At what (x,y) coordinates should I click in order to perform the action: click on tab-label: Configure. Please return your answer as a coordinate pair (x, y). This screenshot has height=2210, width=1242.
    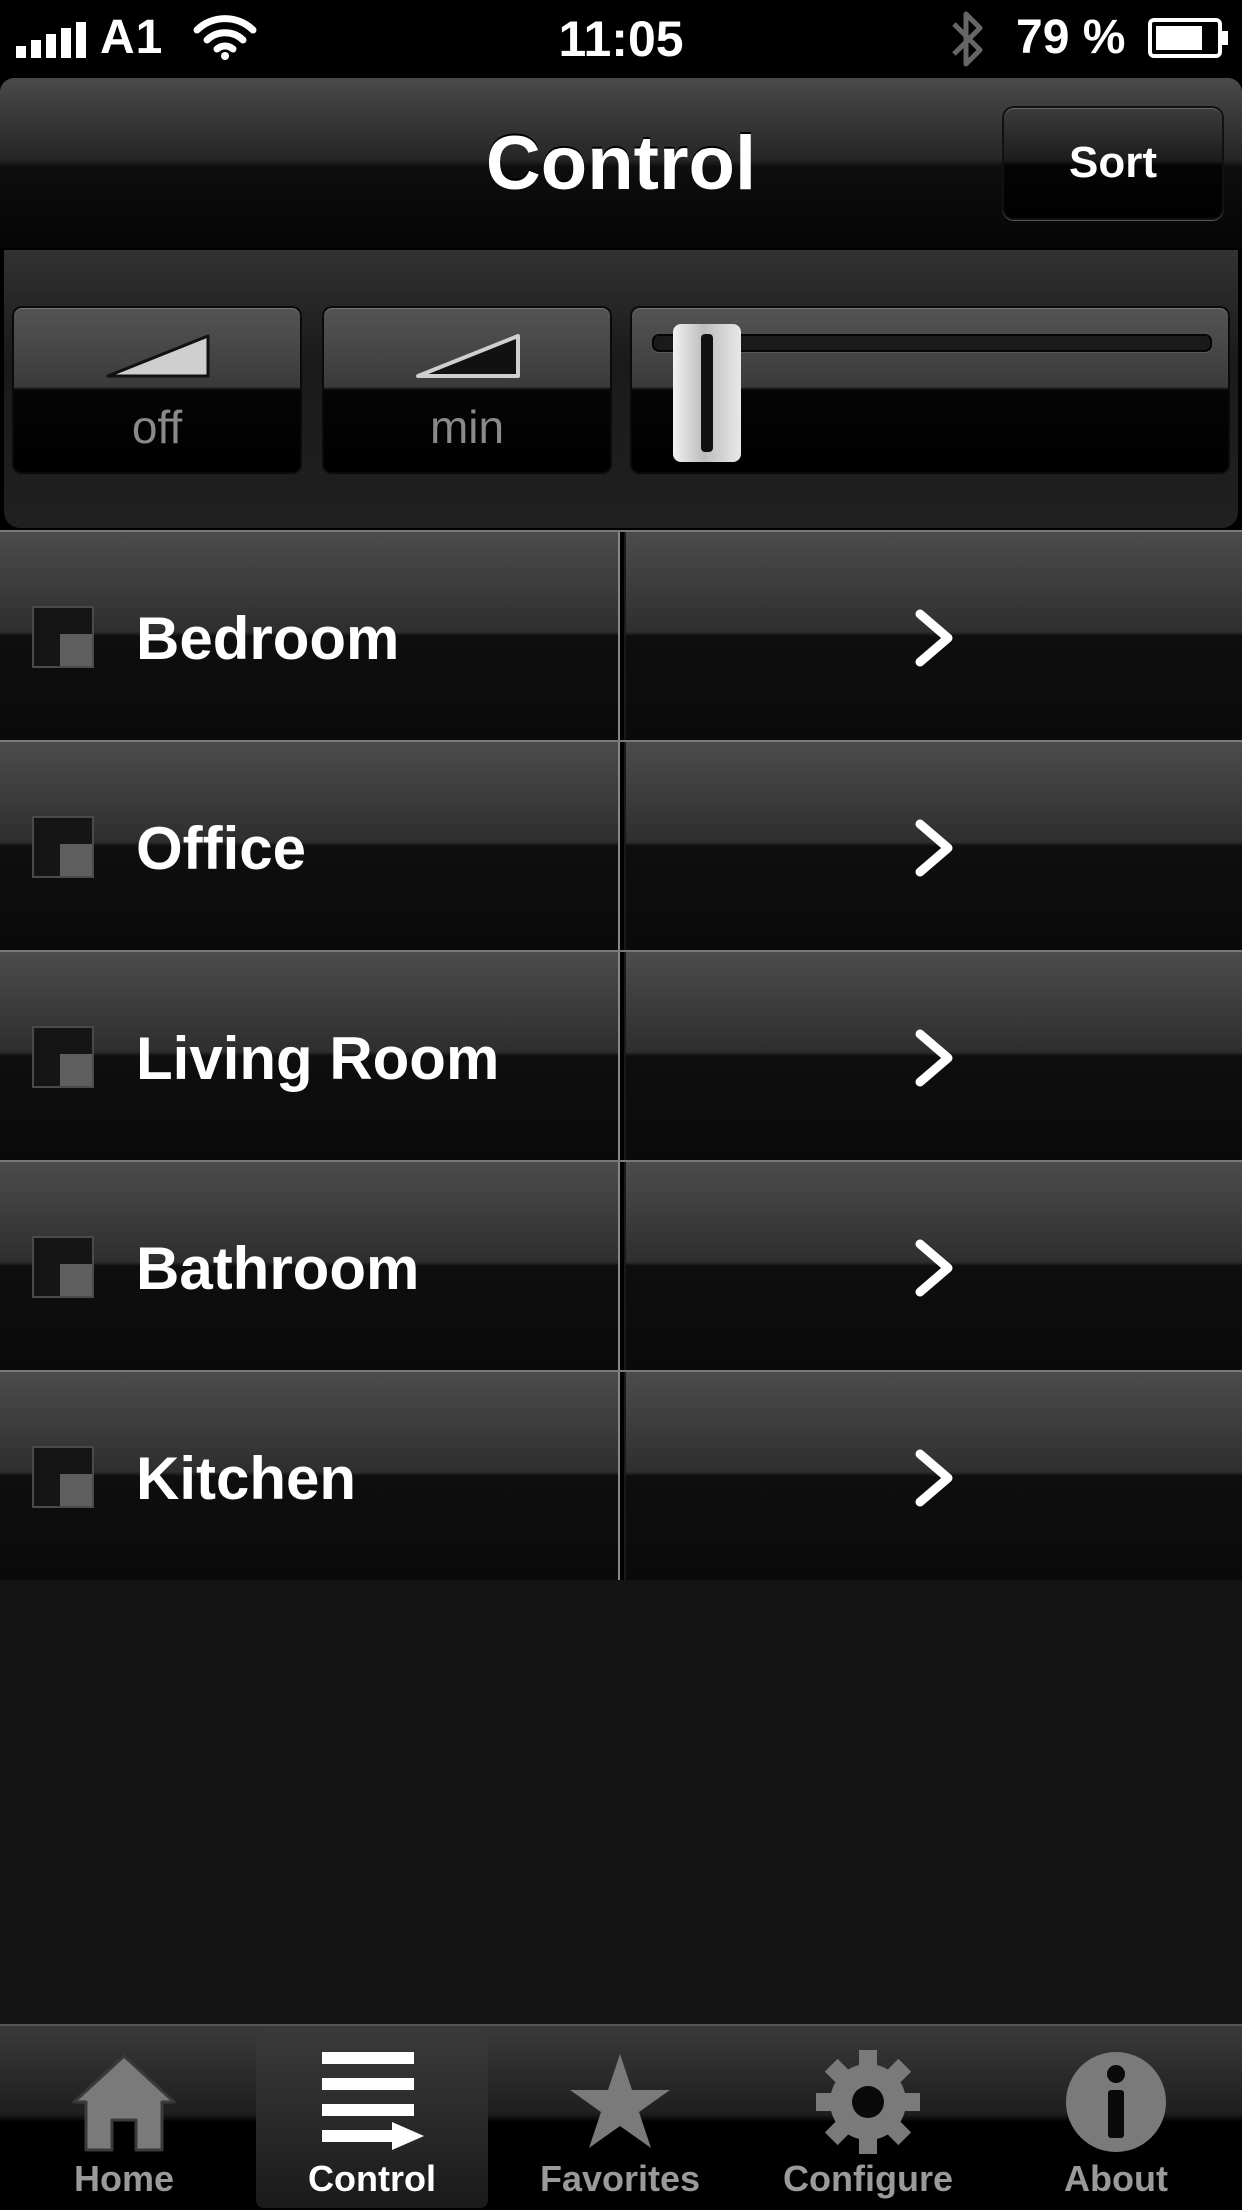
    Looking at the image, I should click on (868, 2178).